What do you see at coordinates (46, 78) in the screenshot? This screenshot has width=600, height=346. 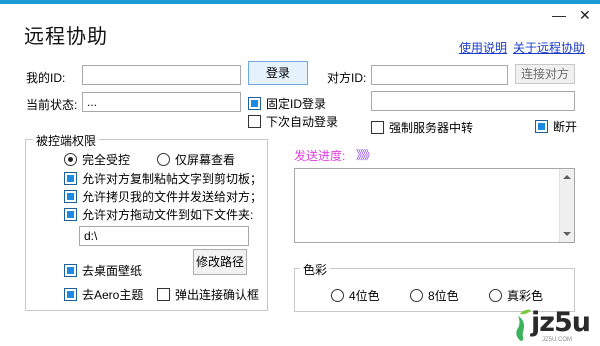 I see `my-id-label: 我的ID:` at bounding box center [46, 78].